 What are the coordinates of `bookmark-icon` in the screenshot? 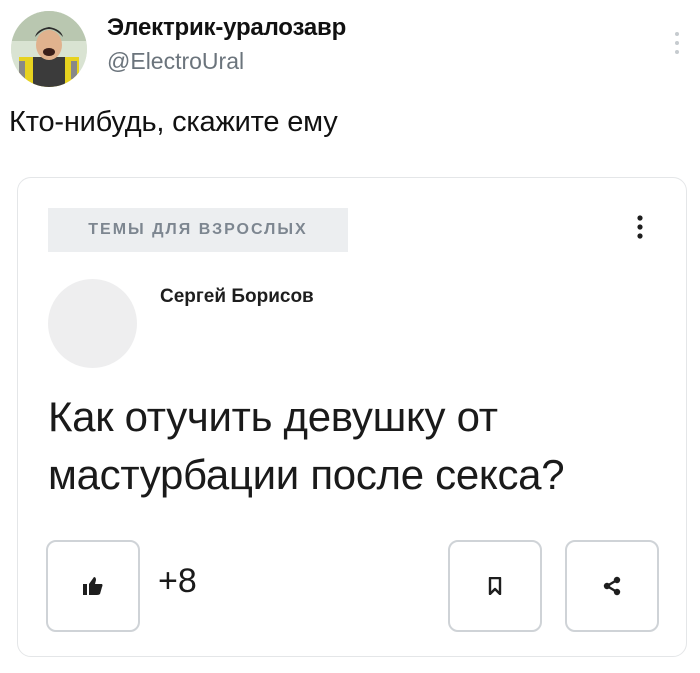 It's located at (495, 586).